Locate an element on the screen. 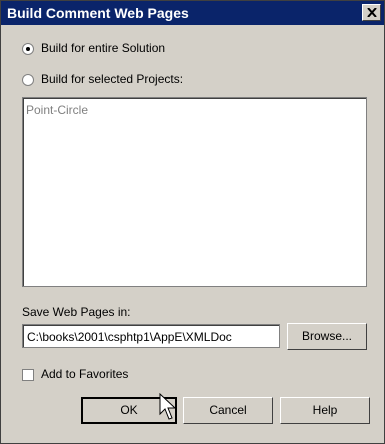  add-to-favorites-checkbox is located at coordinates (28, 375).